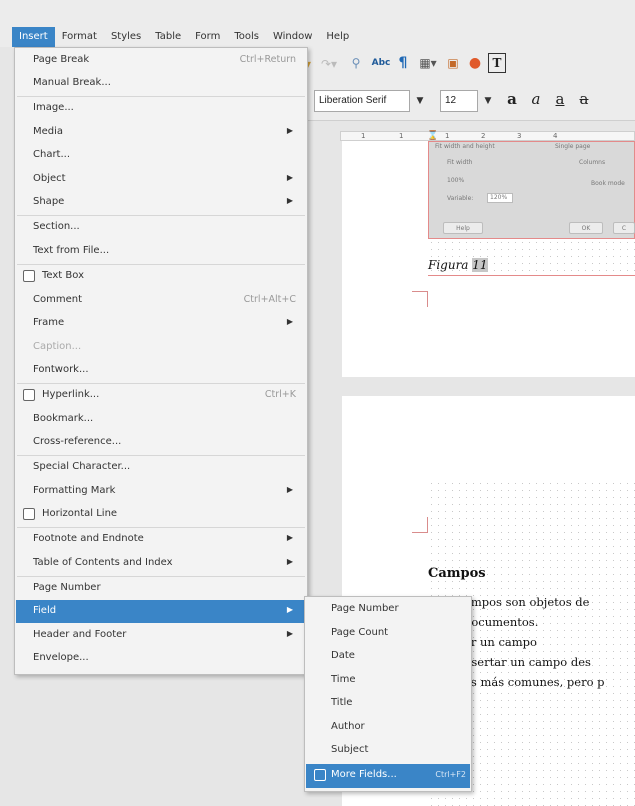 Image resolution: width=635 pixels, height=806 pixels. I want to click on field-date: Date, so click(388, 657).